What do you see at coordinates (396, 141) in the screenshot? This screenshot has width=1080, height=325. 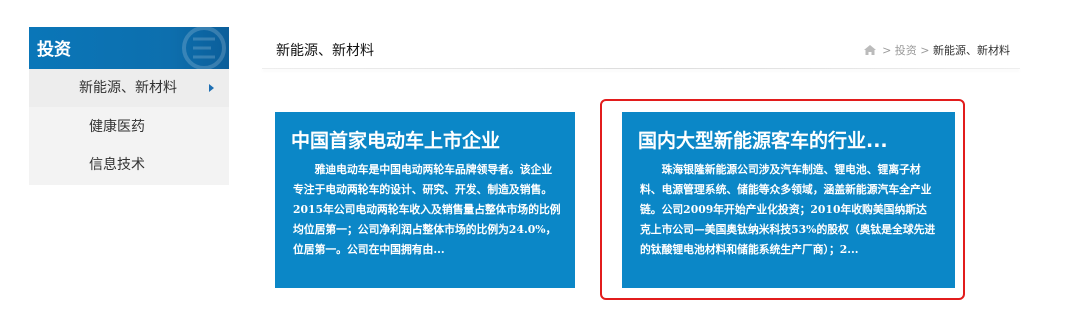 I see `card-title: 中国首家电动车上市企业` at bounding box center [396, 141].